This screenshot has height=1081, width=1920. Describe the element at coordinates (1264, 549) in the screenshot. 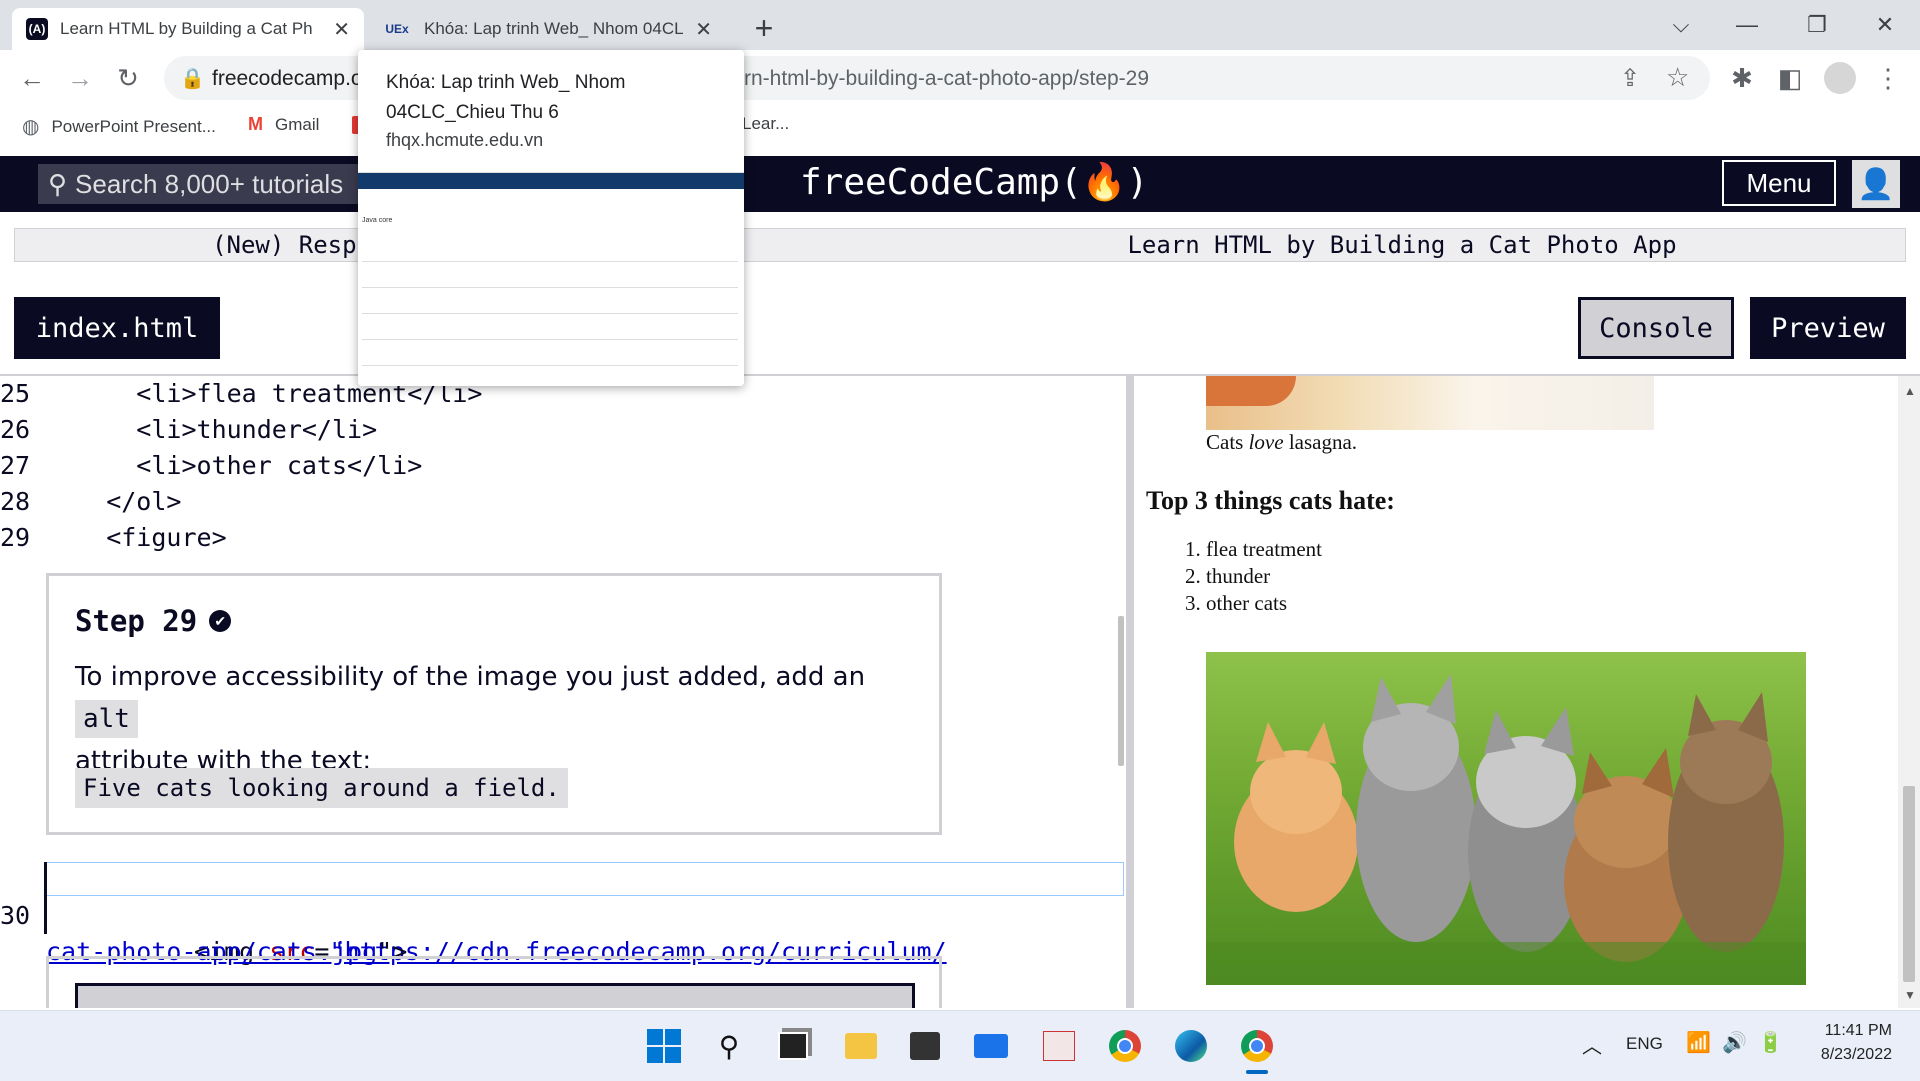

I see `list-item: flea treatment` at that location.